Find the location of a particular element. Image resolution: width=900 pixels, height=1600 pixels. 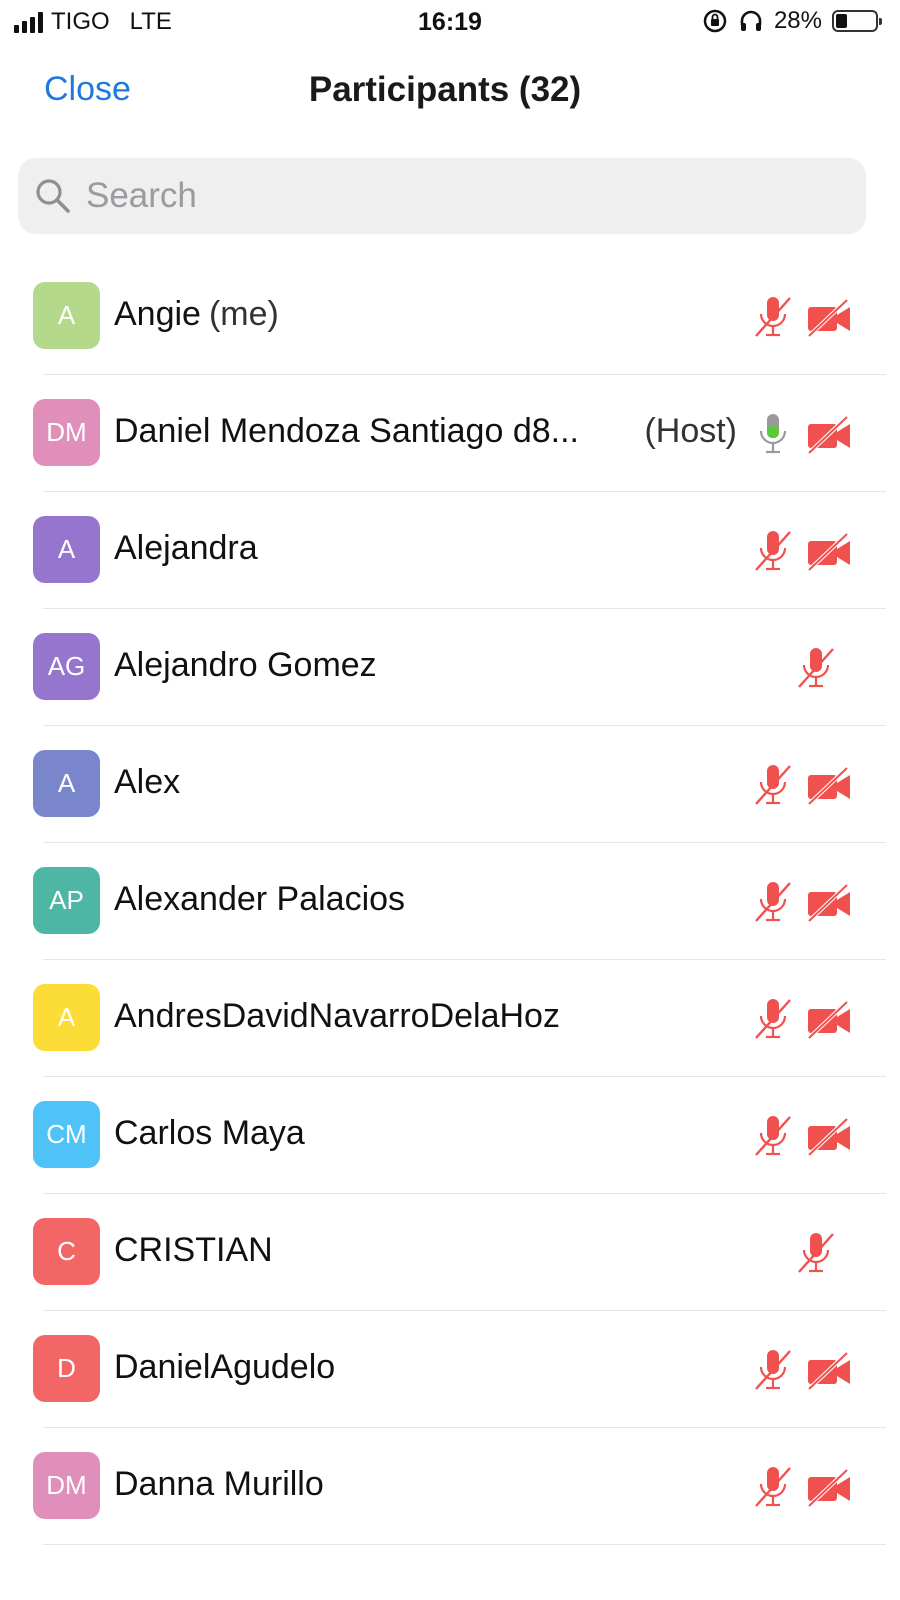

search-input is located at coordinates (466, 196).